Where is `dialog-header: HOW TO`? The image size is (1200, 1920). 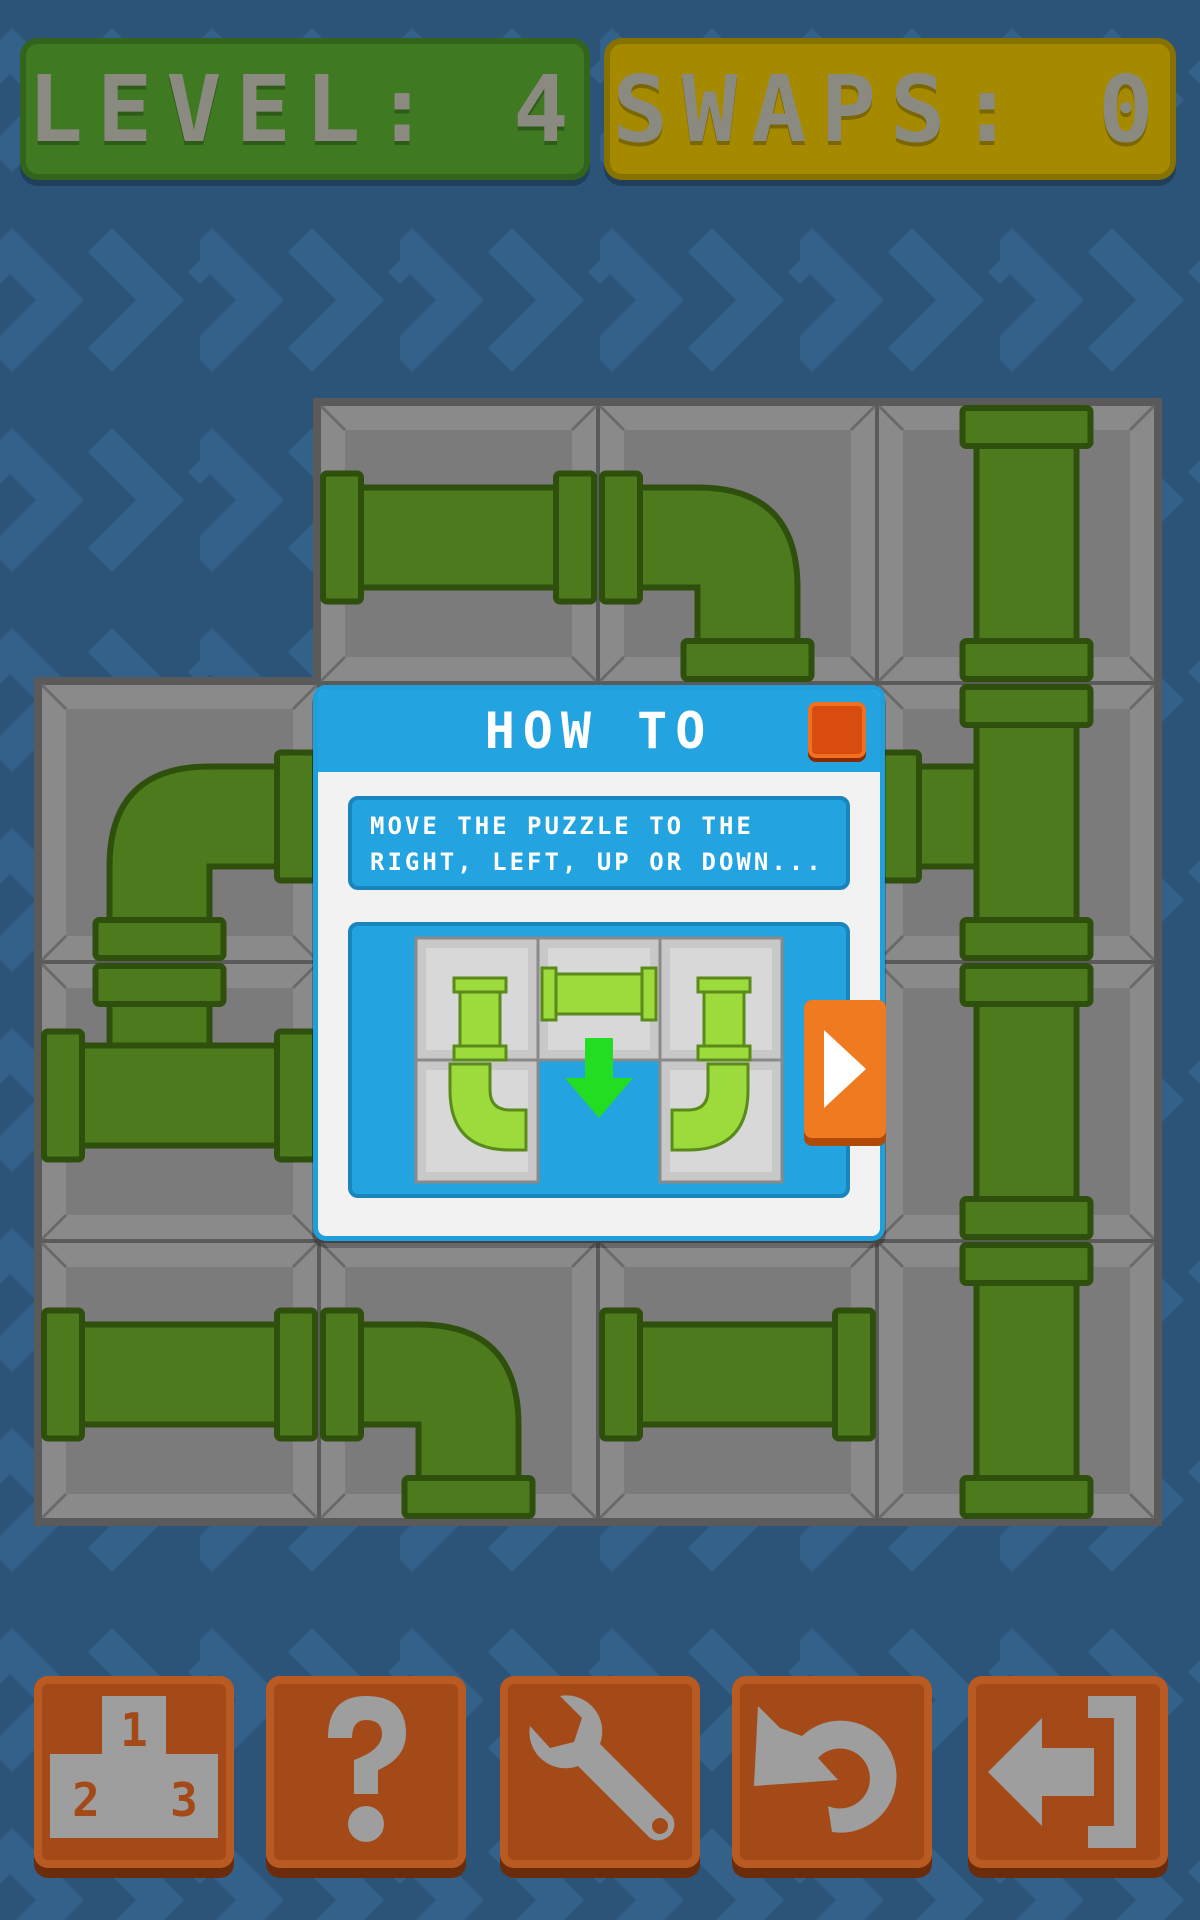
dialog-header: HOW TO is located at coordinates (599, 731).